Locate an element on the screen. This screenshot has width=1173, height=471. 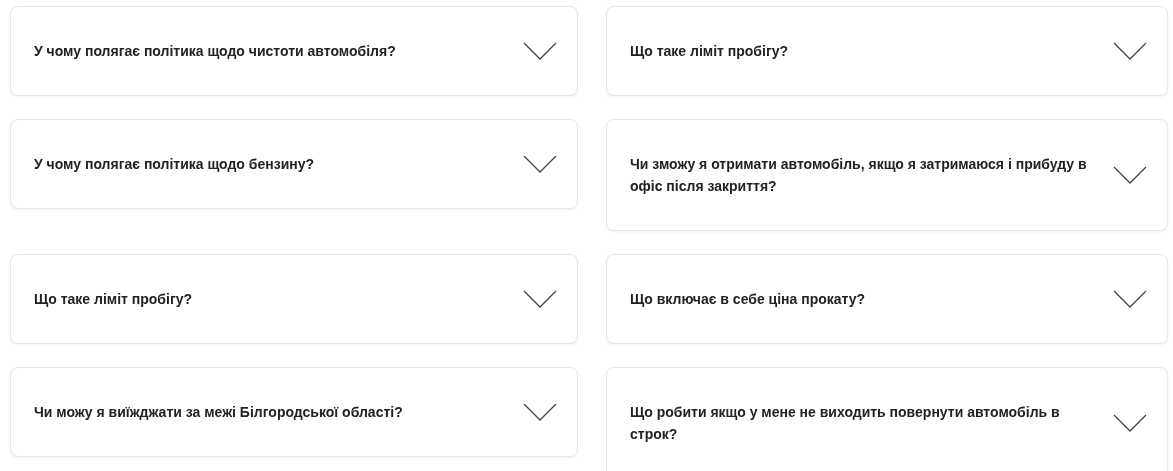
faq-card: Чи можу я виїжджати за межі Білгородської області? is located at coordinates (294, 412).